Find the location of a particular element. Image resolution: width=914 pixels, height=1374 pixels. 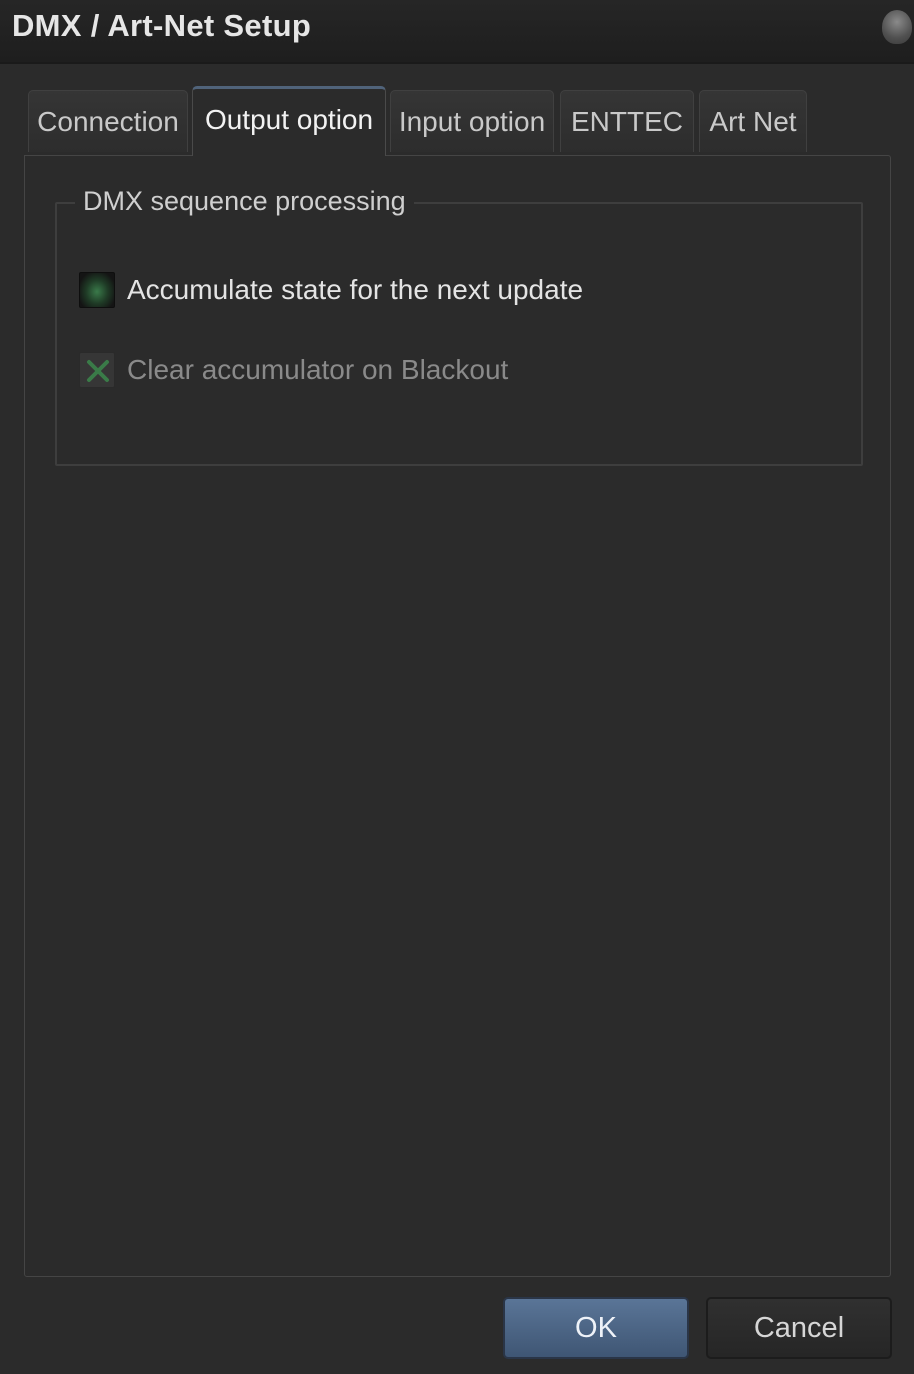

tab-enttec: ENTTEC is located at coordinates (627, 121).